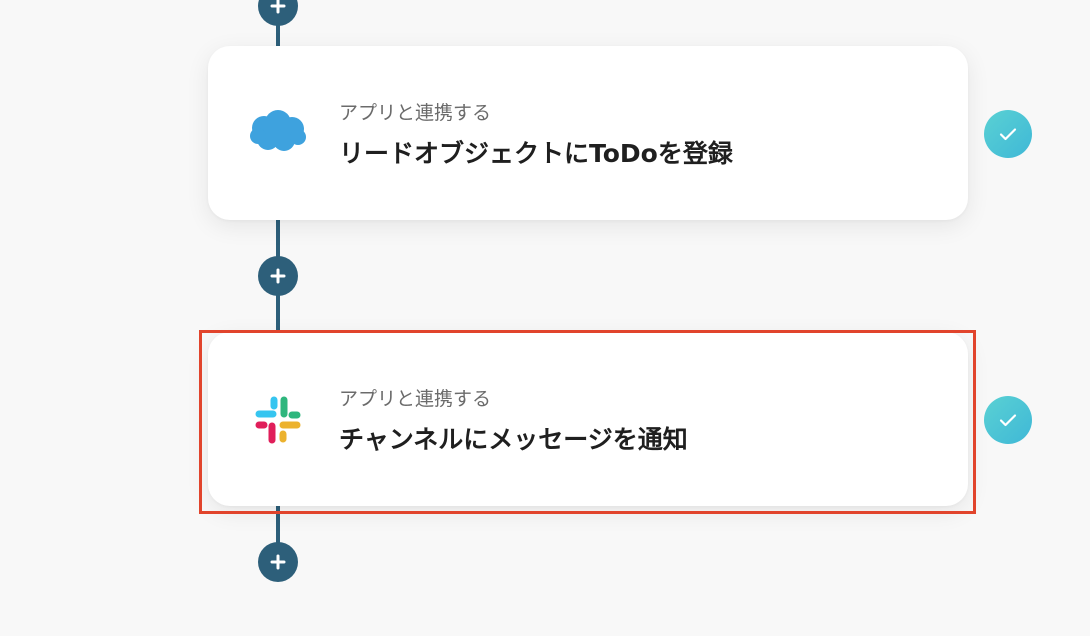 This screenshot has height=636, width=1090. I want to click on salesforce-cloud-icon, so click(278, 132).